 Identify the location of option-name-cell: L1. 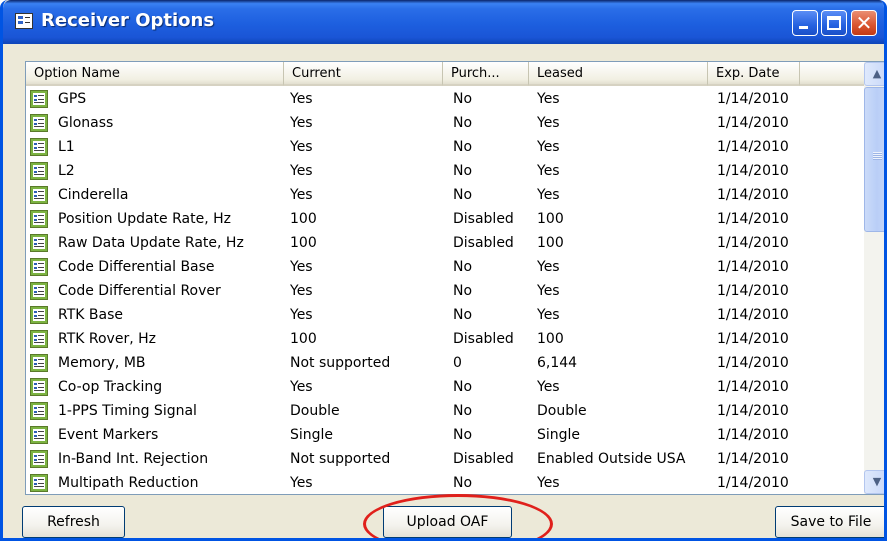
(66, 147).